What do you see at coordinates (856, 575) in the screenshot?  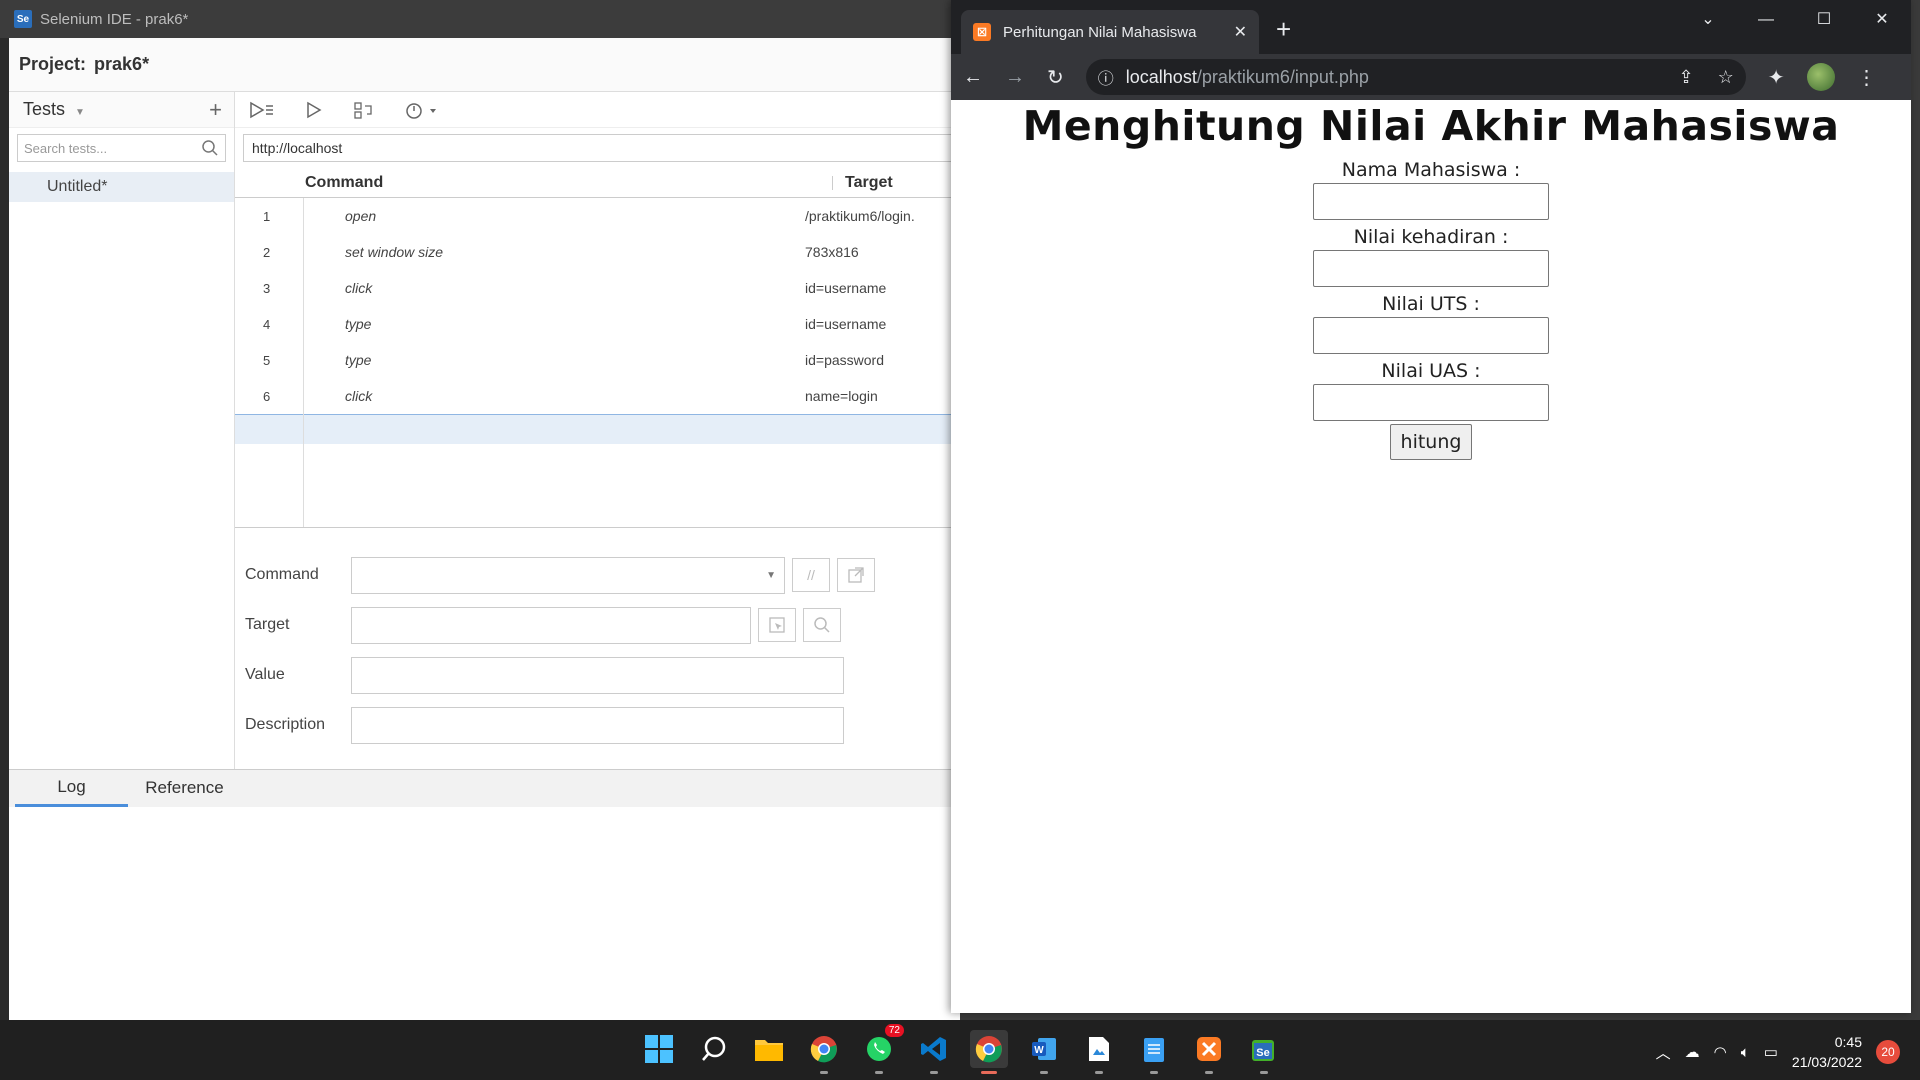 I see `open-reference-button` at bounding box center [856, 575].